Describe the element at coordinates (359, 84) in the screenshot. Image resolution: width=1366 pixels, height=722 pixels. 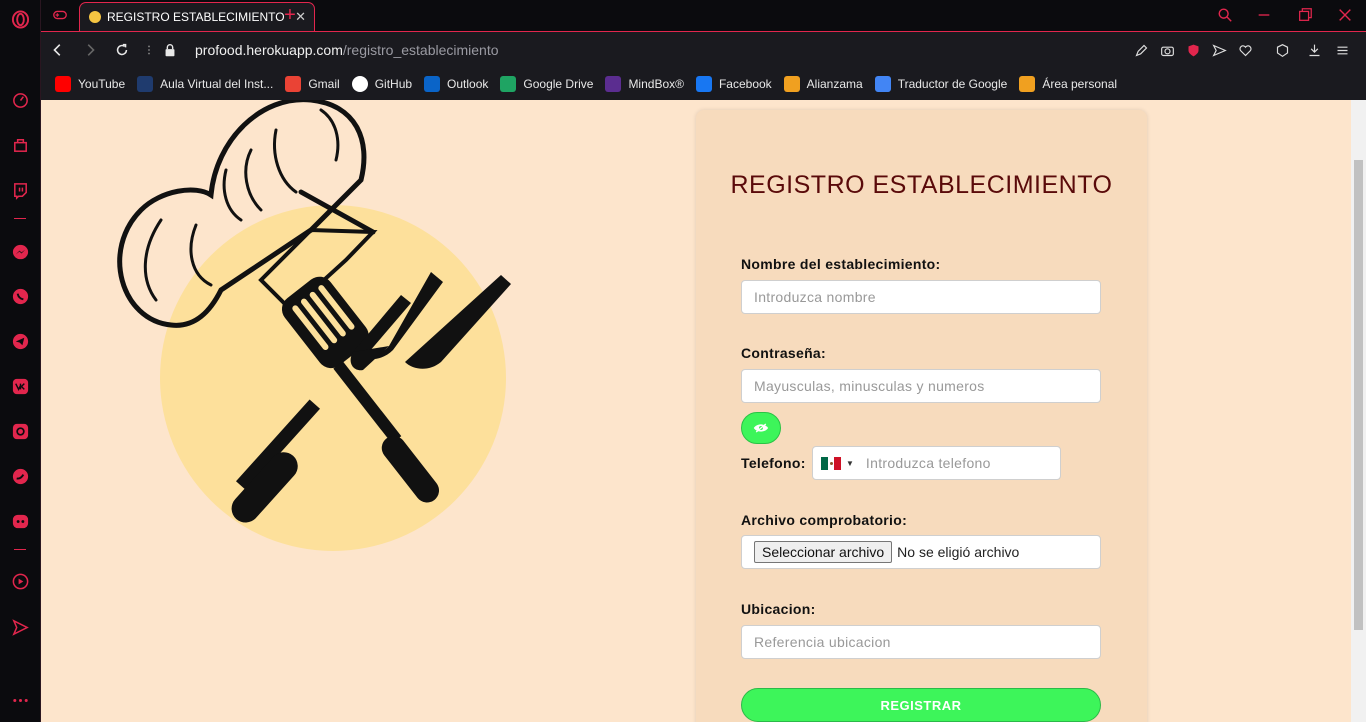
I see `github-icon` at that location.